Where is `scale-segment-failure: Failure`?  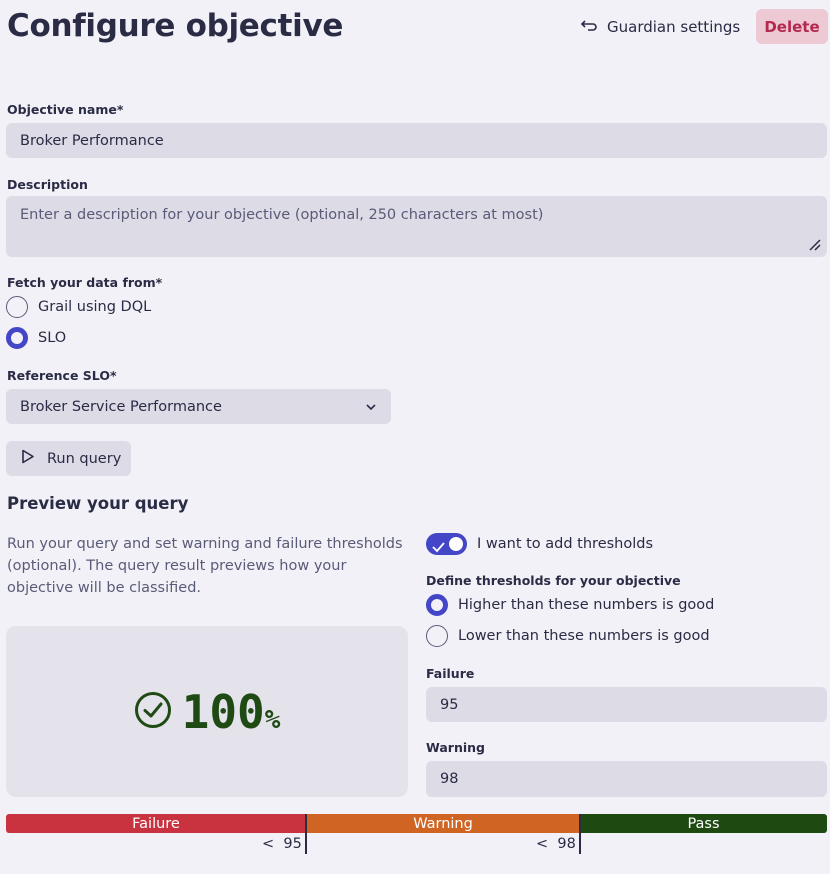 scale-segment-failure: Failure is located at coordinates (156, 823).